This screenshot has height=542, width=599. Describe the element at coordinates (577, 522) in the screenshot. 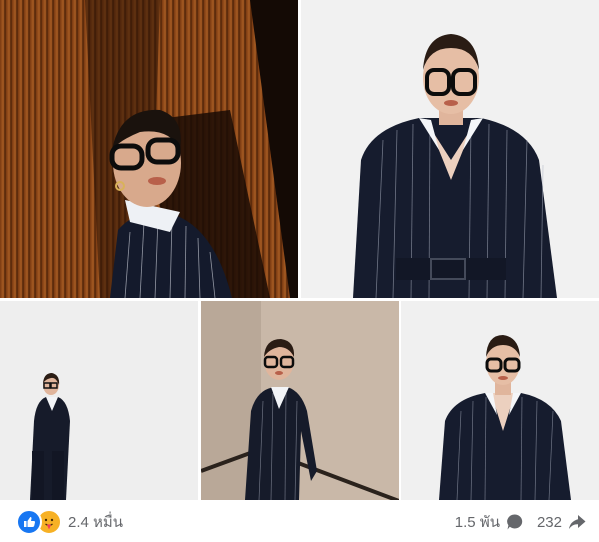

I see `share-icon` at that location.